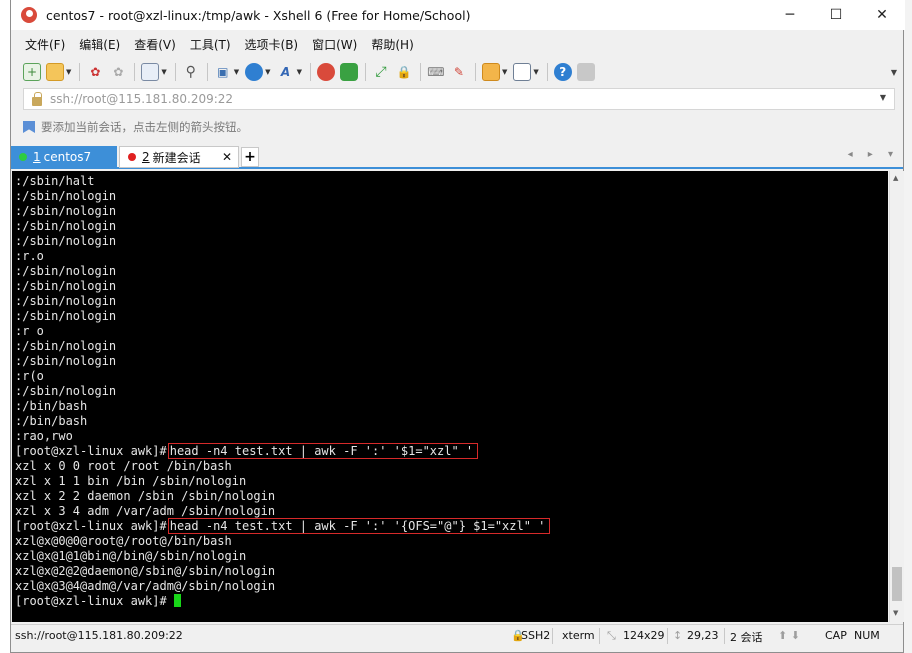 This screenshot has width=912, height=653. Describe the element at coordinates (895, 178) in the screenshot. I see `scroll-up-icon: ▲` at that location.